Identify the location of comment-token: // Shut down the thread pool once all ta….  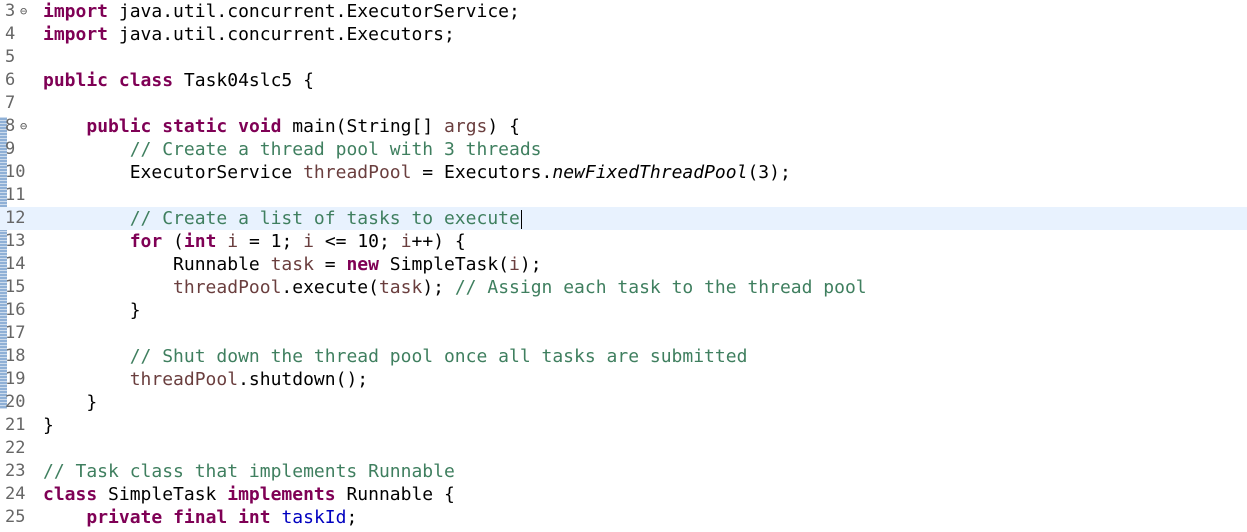
(438, 356).